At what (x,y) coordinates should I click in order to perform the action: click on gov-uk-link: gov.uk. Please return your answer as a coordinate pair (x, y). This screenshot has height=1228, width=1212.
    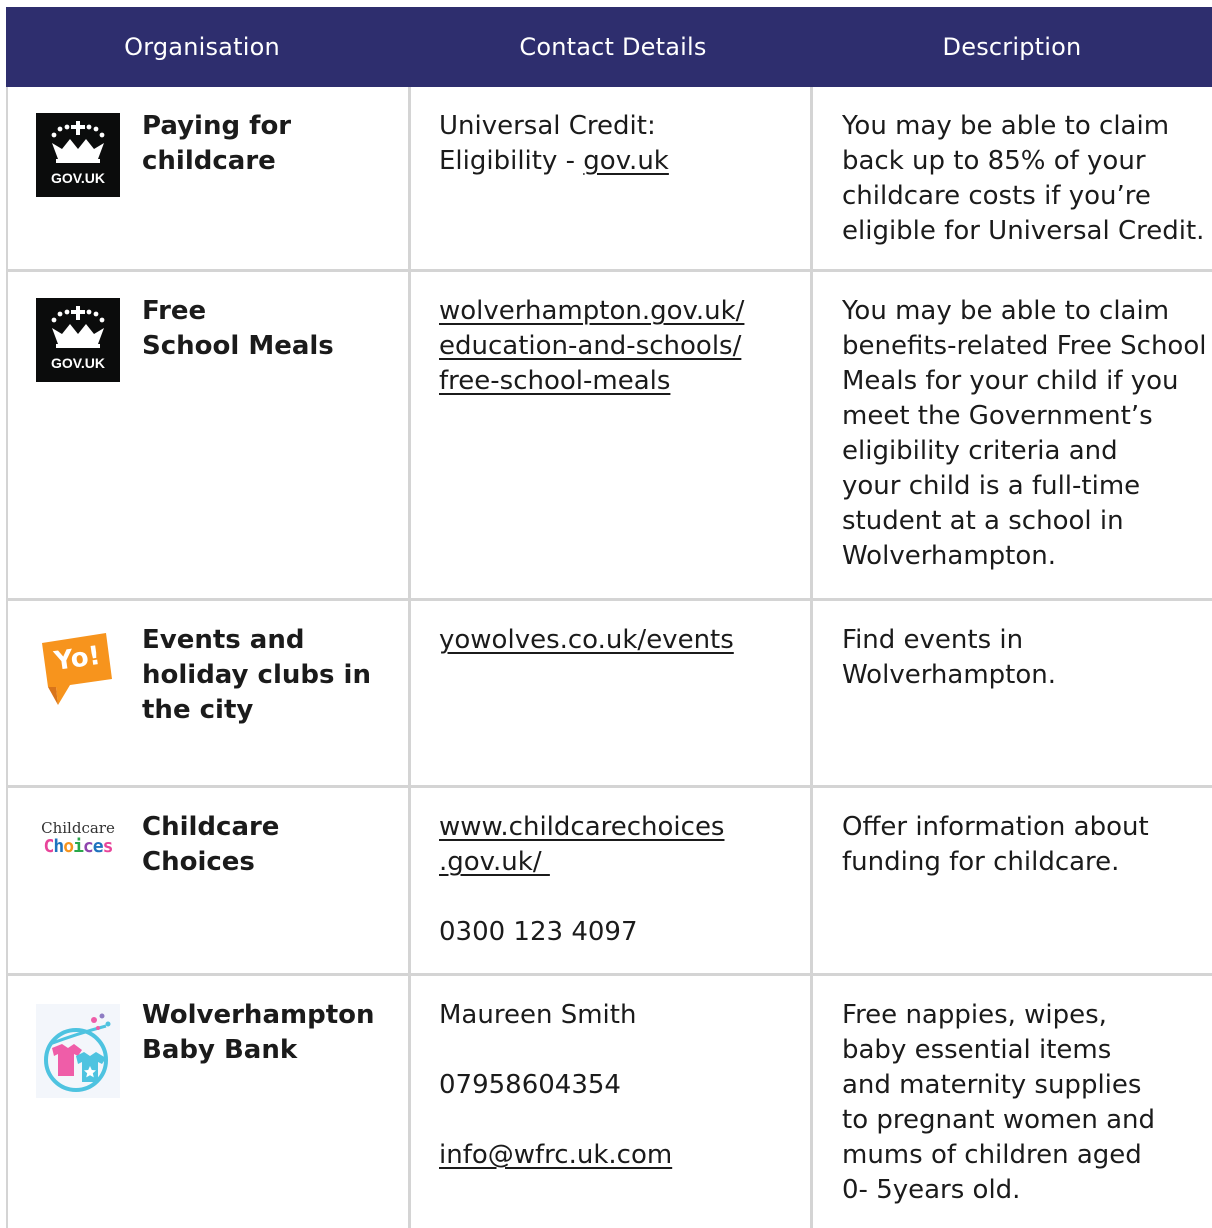
    Looking at the image, I should click on (626, 161).